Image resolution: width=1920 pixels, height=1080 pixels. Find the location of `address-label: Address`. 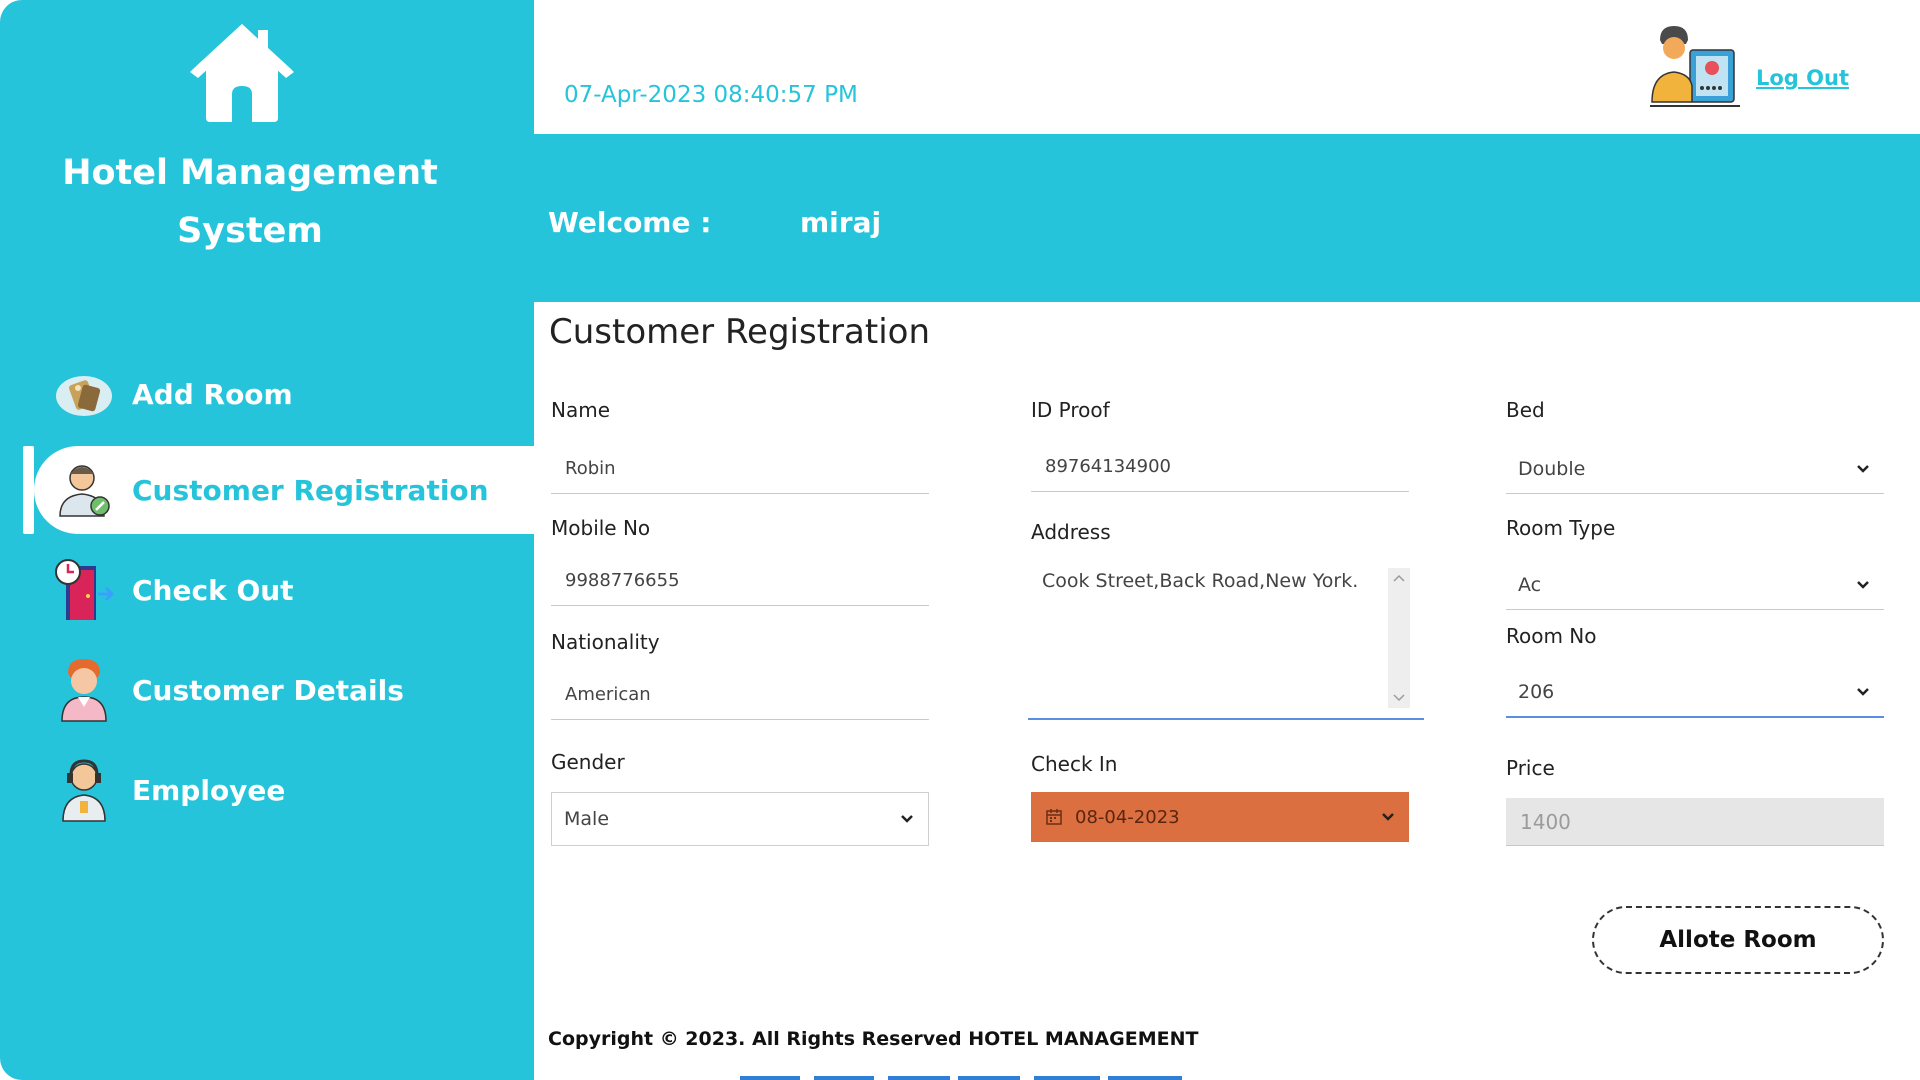

address-label: Address is located at coordinates (1071, 532).